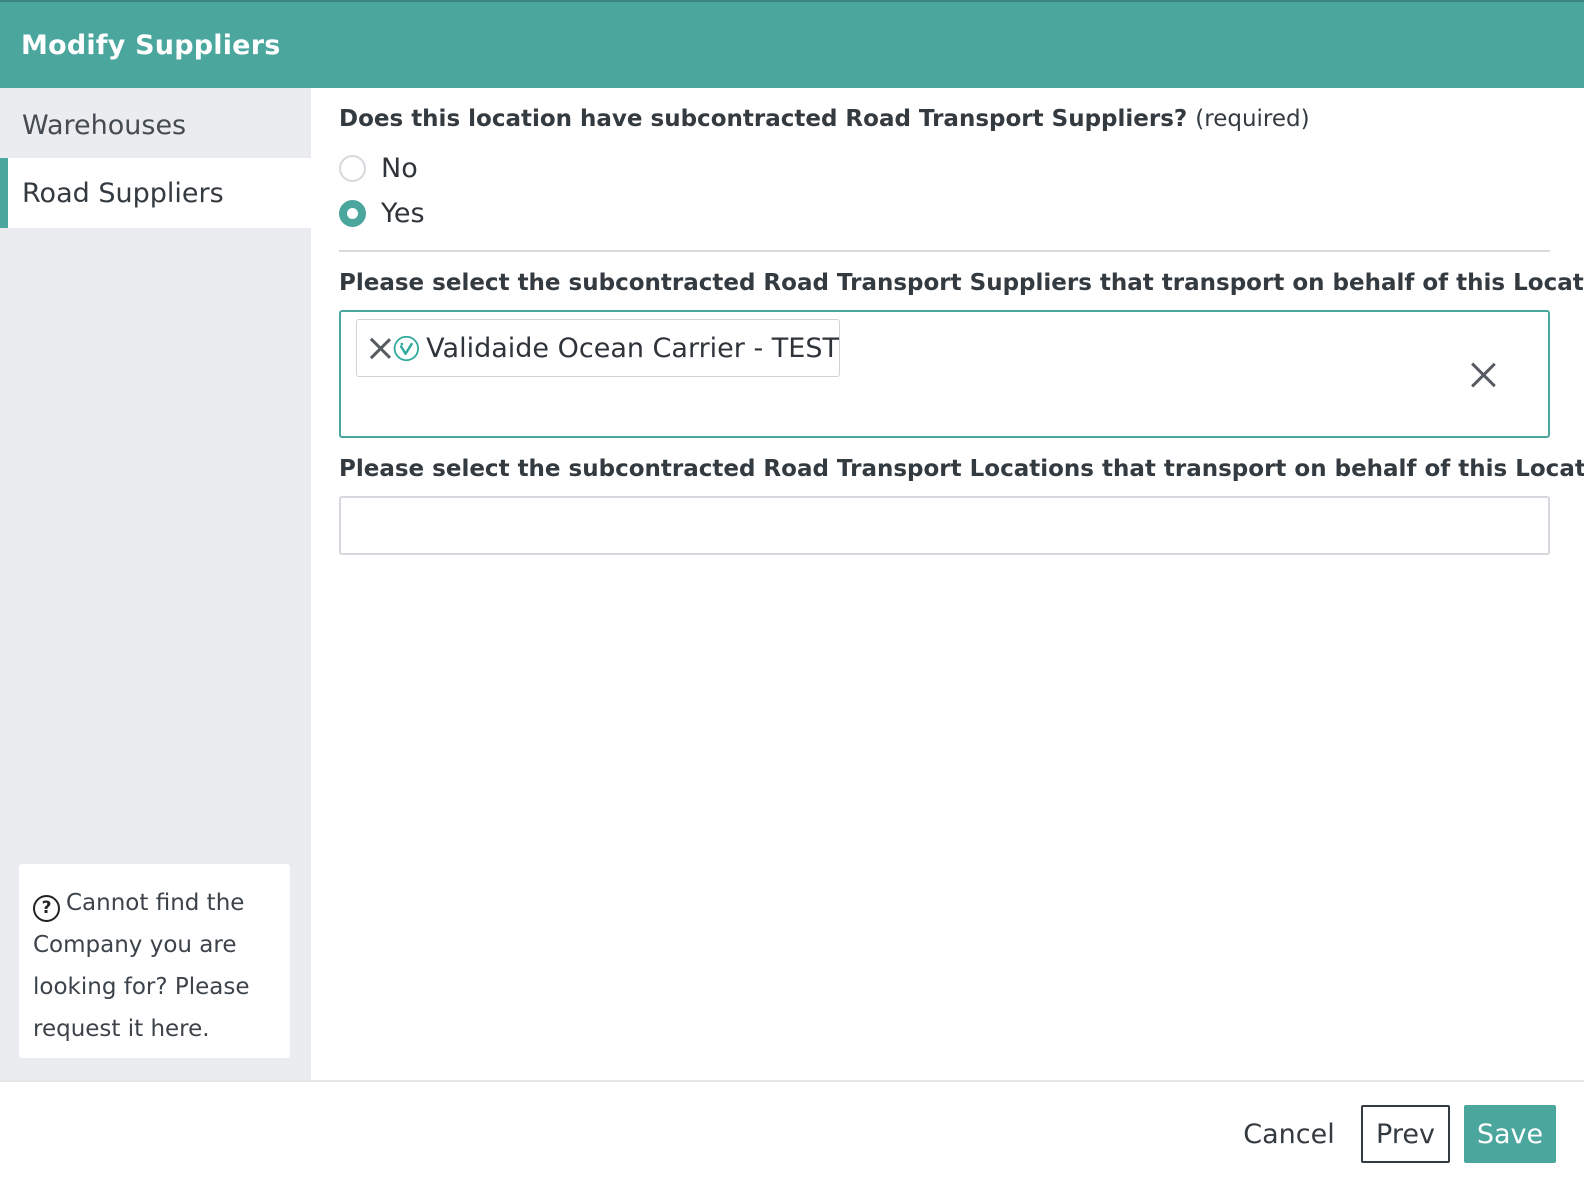  I want to click on radio-option-no: No, so click(378, 168).